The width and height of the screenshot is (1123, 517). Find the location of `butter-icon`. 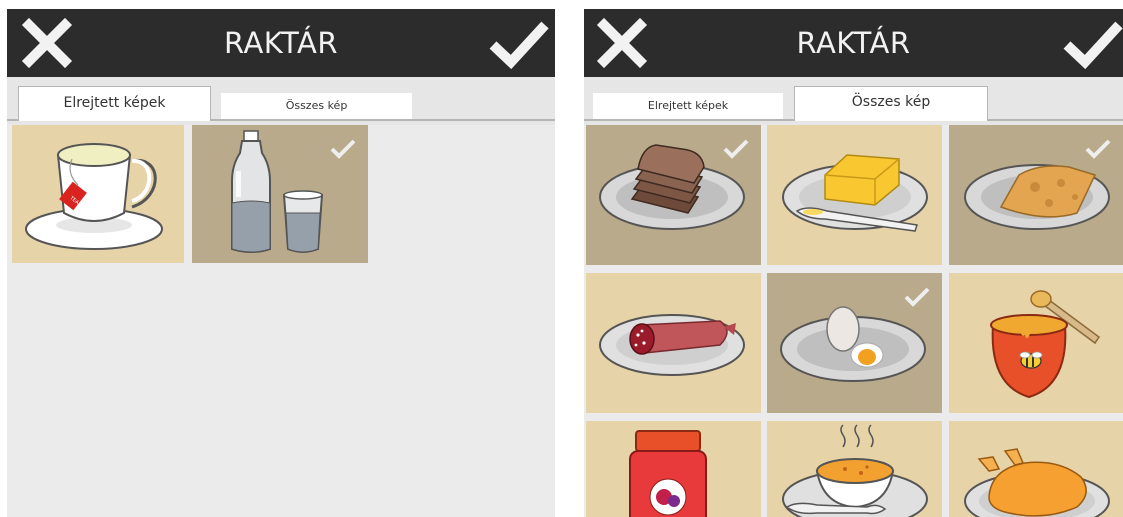

butter-icon is located at coordinates (855, 193).